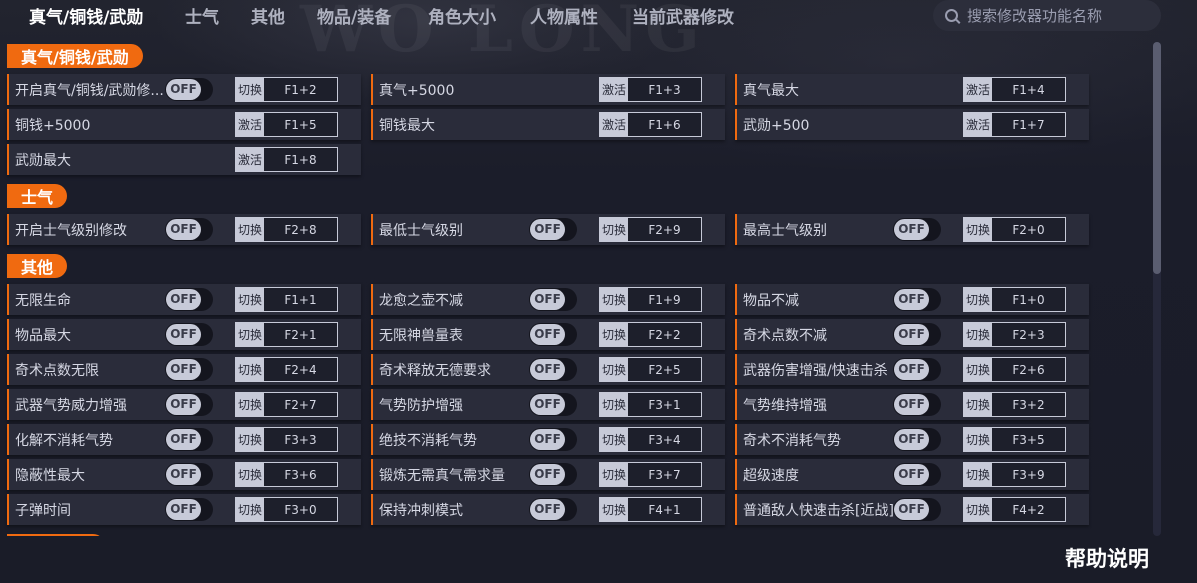  I want to click on cheat-row: 化解不消耗气势 OFF 切换 F3+3, so click(184, 439).